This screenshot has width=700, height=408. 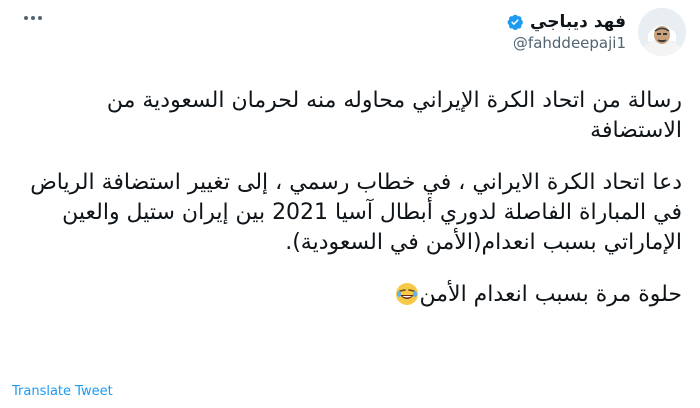 What do you see at coordinates (346, 297) in the screenshot?
I see `tweet-paragraph-3: حلوة مرة بسبب انعدام الأمن` at bounding box center [346, 297].